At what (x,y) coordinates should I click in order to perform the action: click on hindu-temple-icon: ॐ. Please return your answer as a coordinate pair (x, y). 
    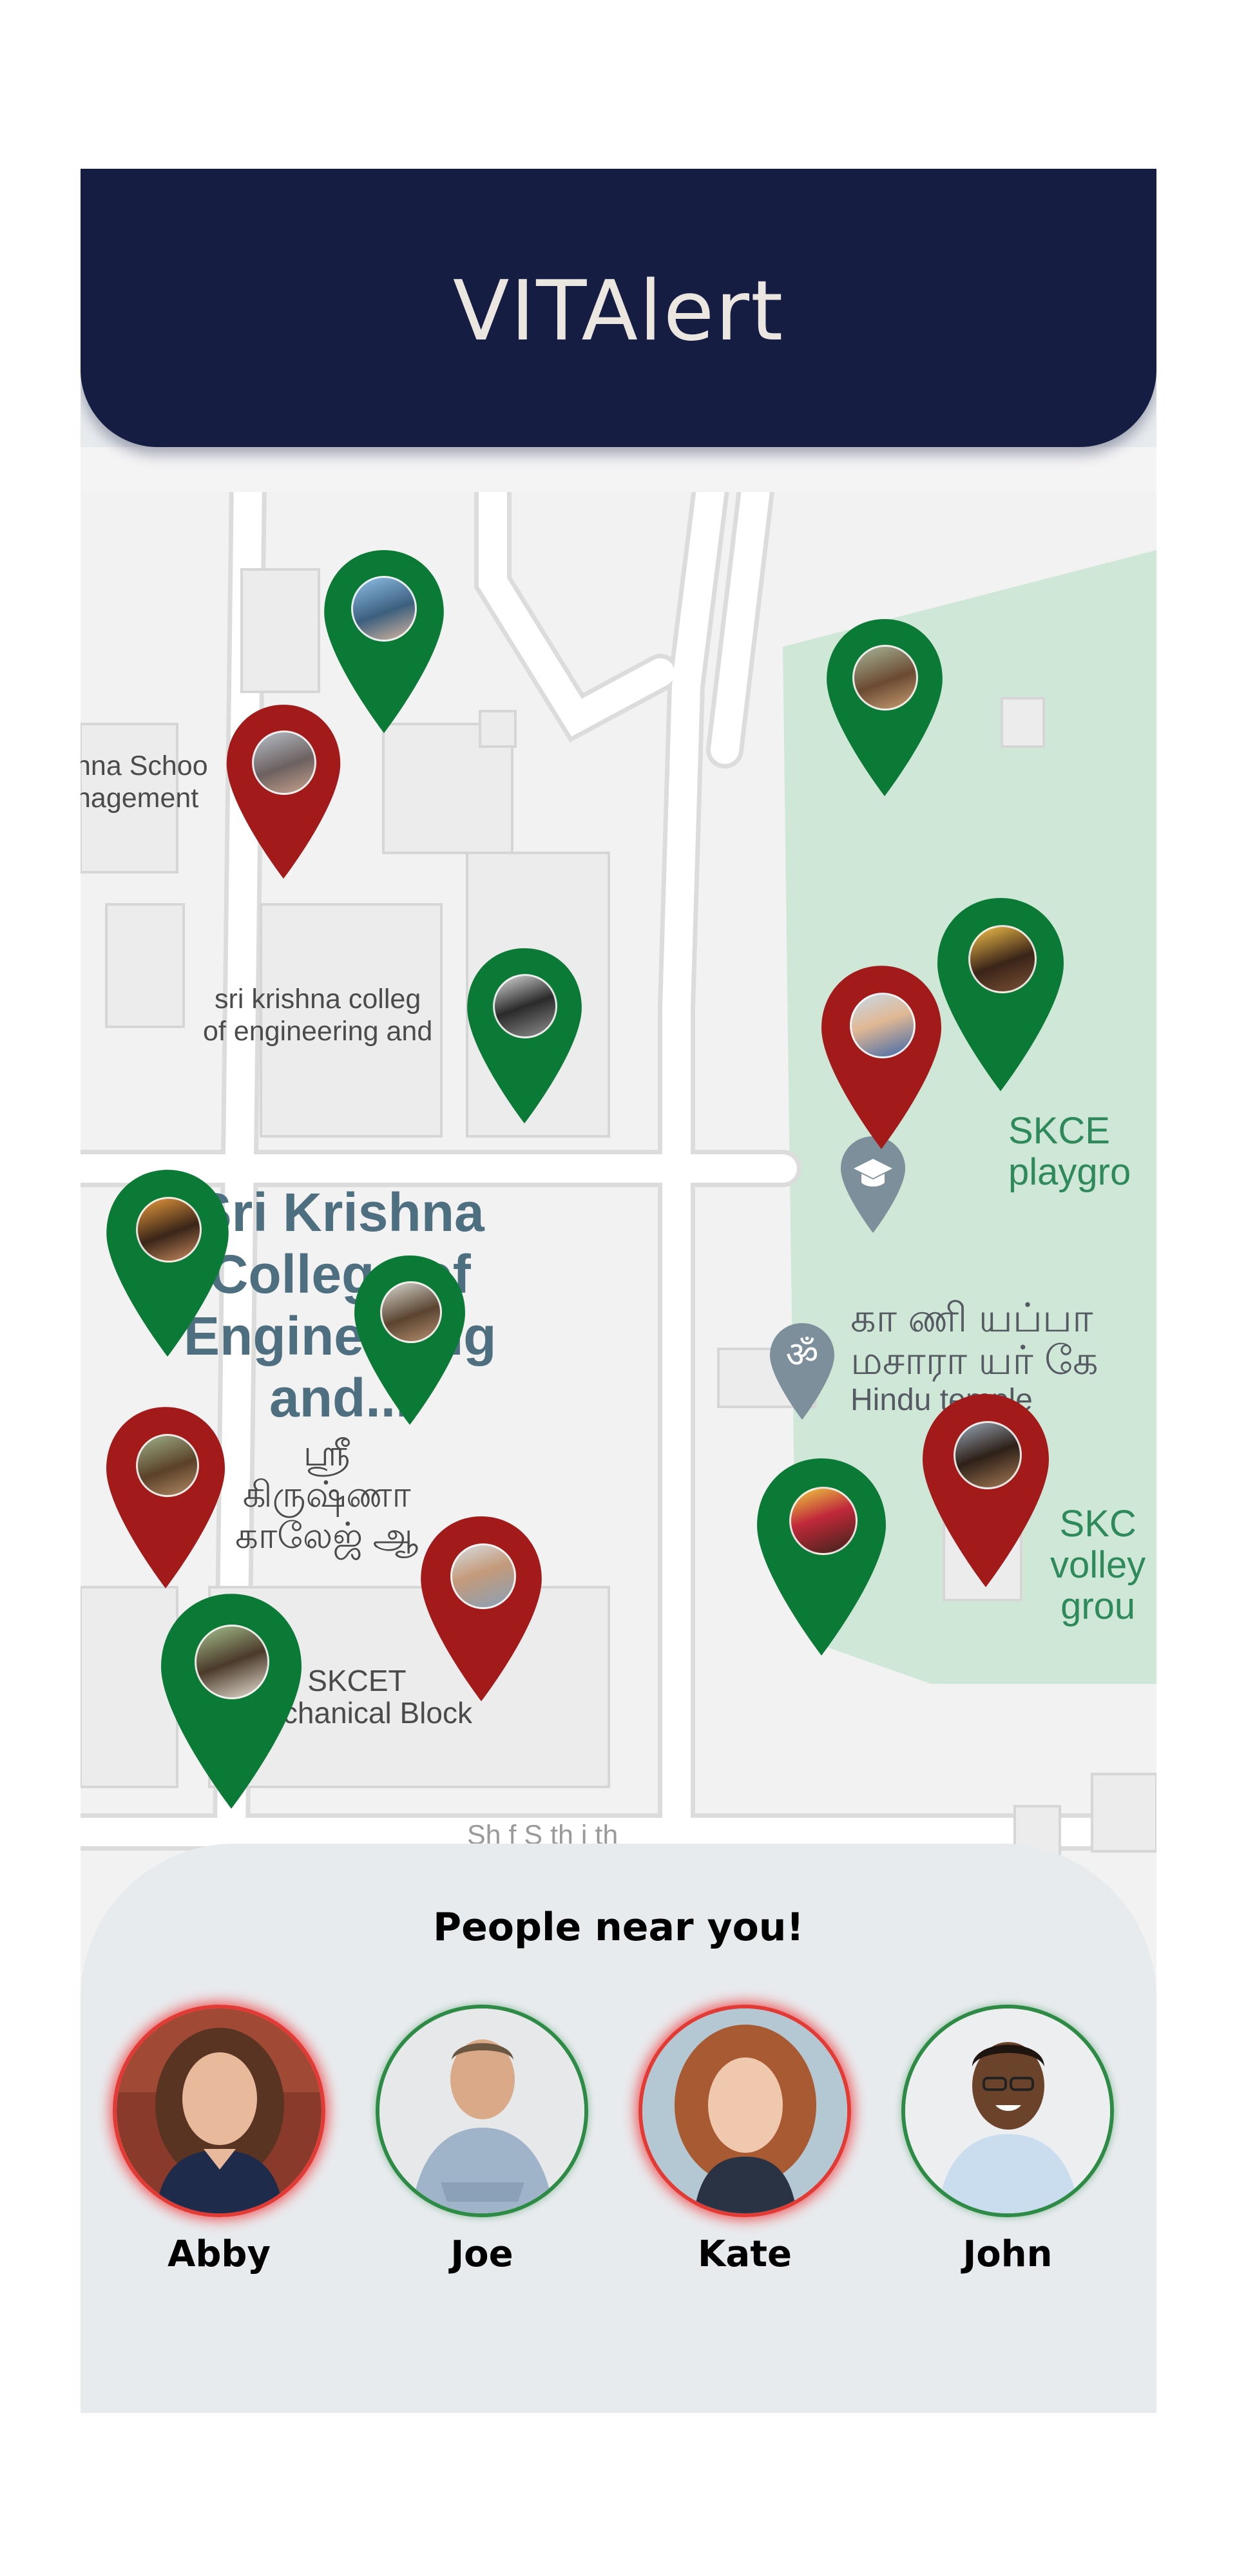
    Looking at the image, I should click on (802, 1371).